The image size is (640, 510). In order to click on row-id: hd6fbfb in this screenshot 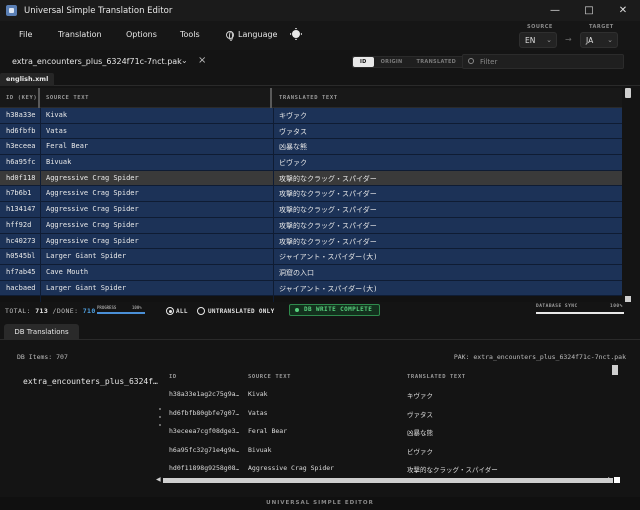, I will do `click(21, 130)`.